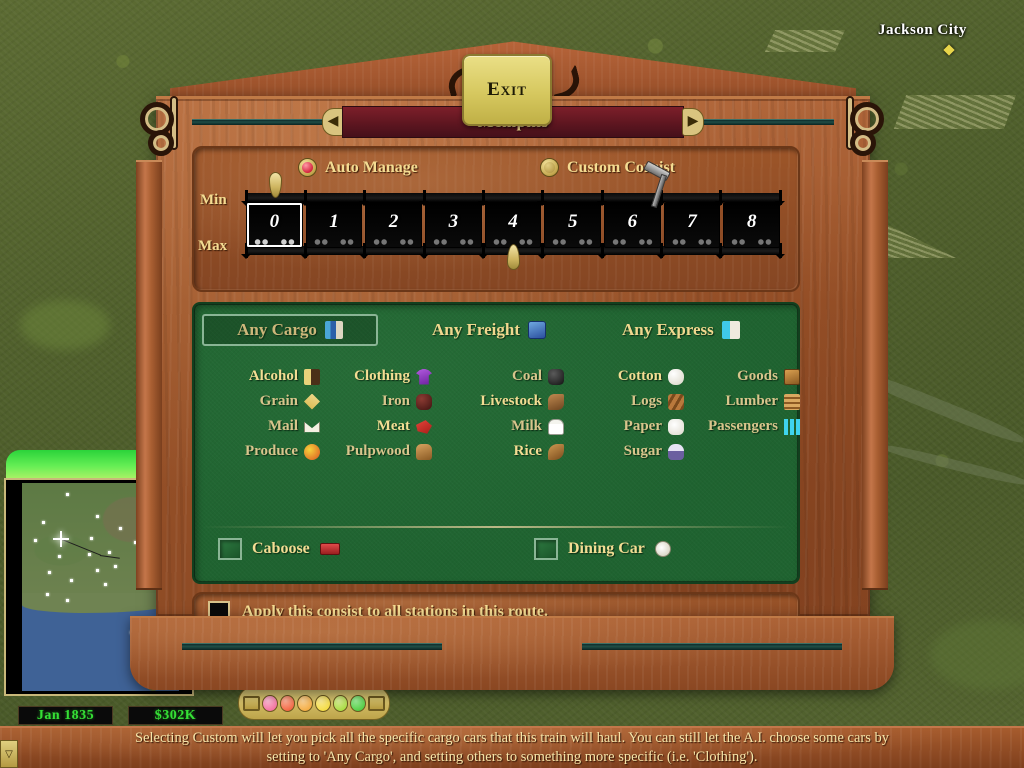  What do you see at coordinates (630, 401) in the screenshot?
I see `cargo-item-logs: Logs` at bounding box center [630, 401].